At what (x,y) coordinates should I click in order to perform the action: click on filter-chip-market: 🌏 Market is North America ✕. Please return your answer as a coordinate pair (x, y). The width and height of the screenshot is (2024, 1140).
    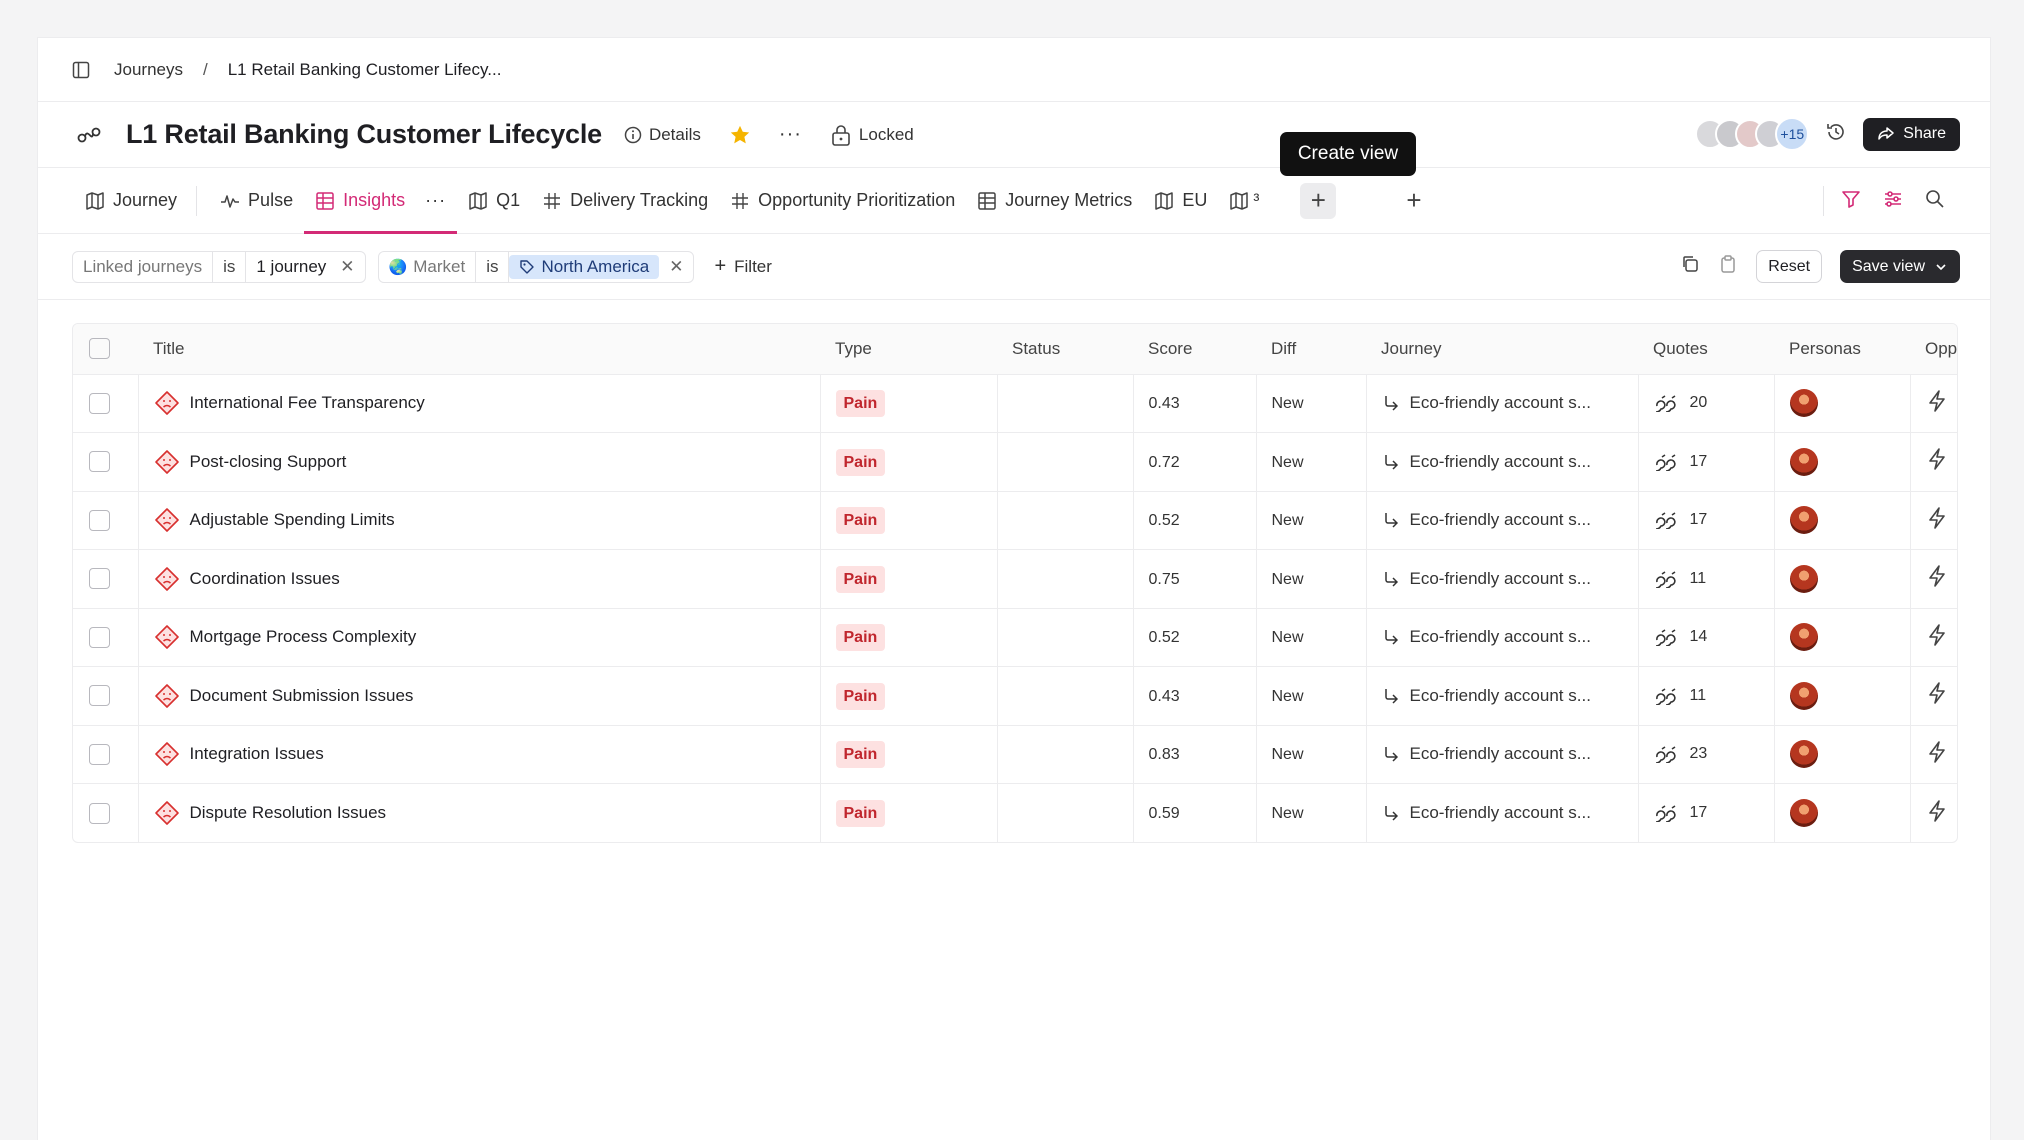
    Looking at the image, I should click on (536, 266).